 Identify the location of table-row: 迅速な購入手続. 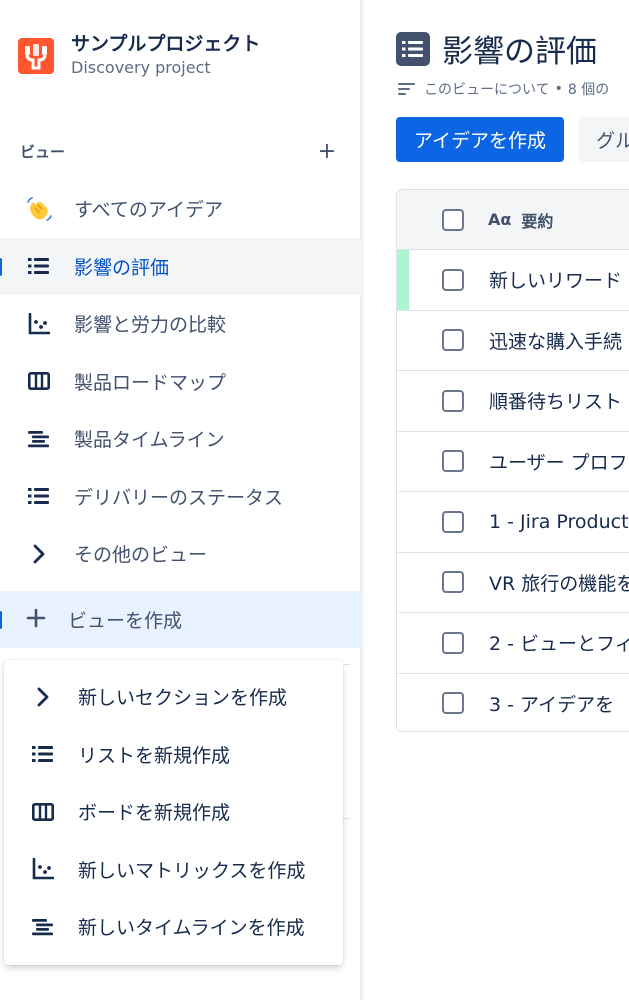
(513, 341).